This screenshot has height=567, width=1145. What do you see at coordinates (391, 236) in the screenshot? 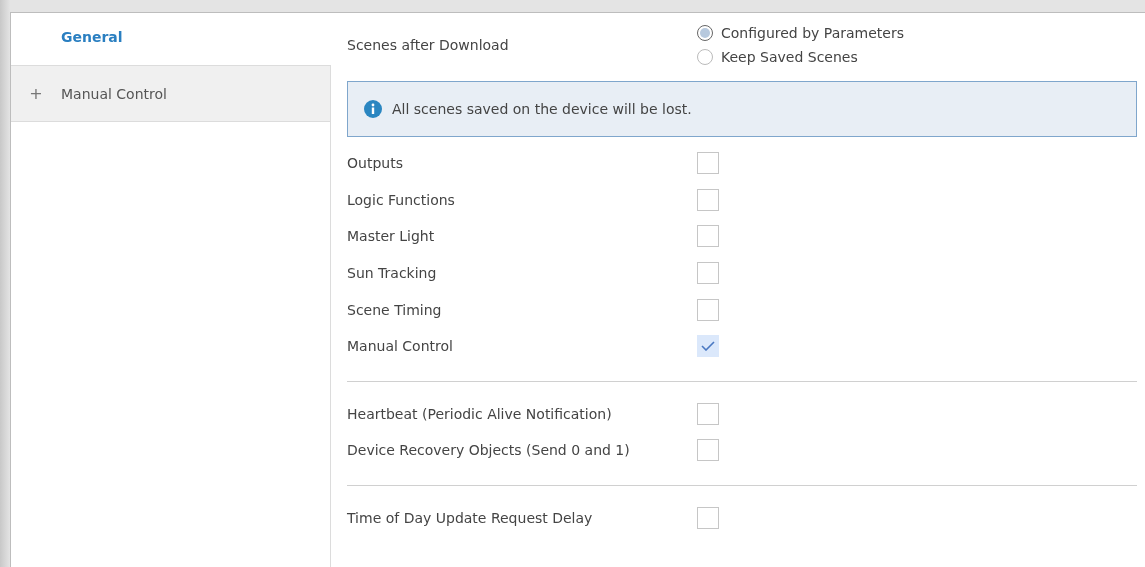
I see `field-label: Master Light` at bounding box center [391, 236].